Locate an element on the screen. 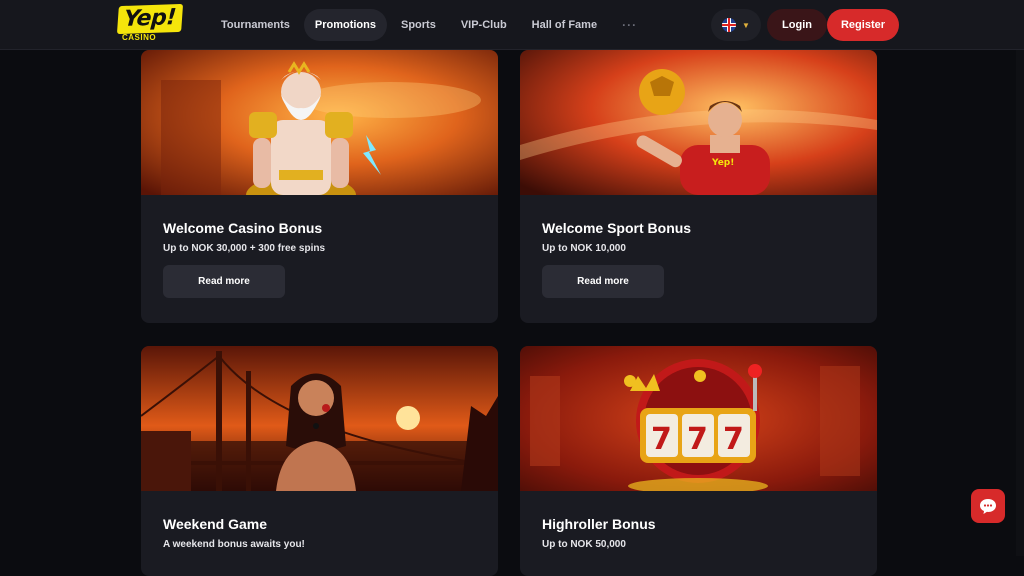  nav-tournaments: Tournaments is located at coordinates (255, 25).